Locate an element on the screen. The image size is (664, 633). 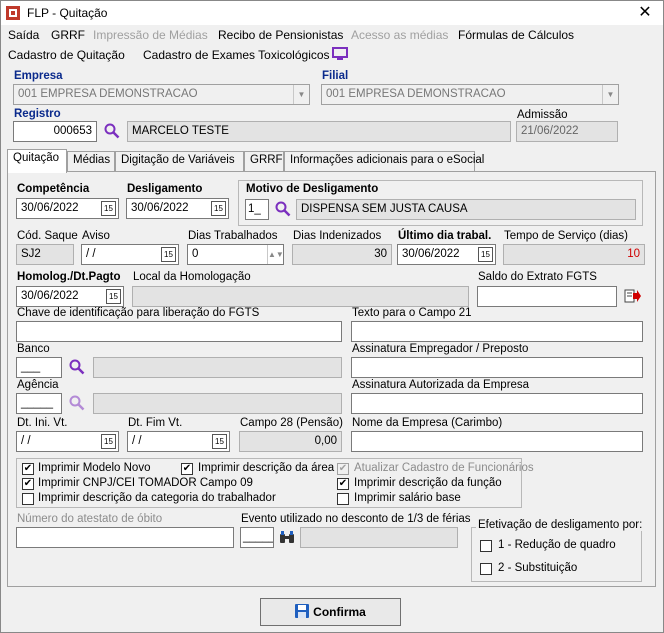
chk-salario-base is located at coordinates (343, 499).